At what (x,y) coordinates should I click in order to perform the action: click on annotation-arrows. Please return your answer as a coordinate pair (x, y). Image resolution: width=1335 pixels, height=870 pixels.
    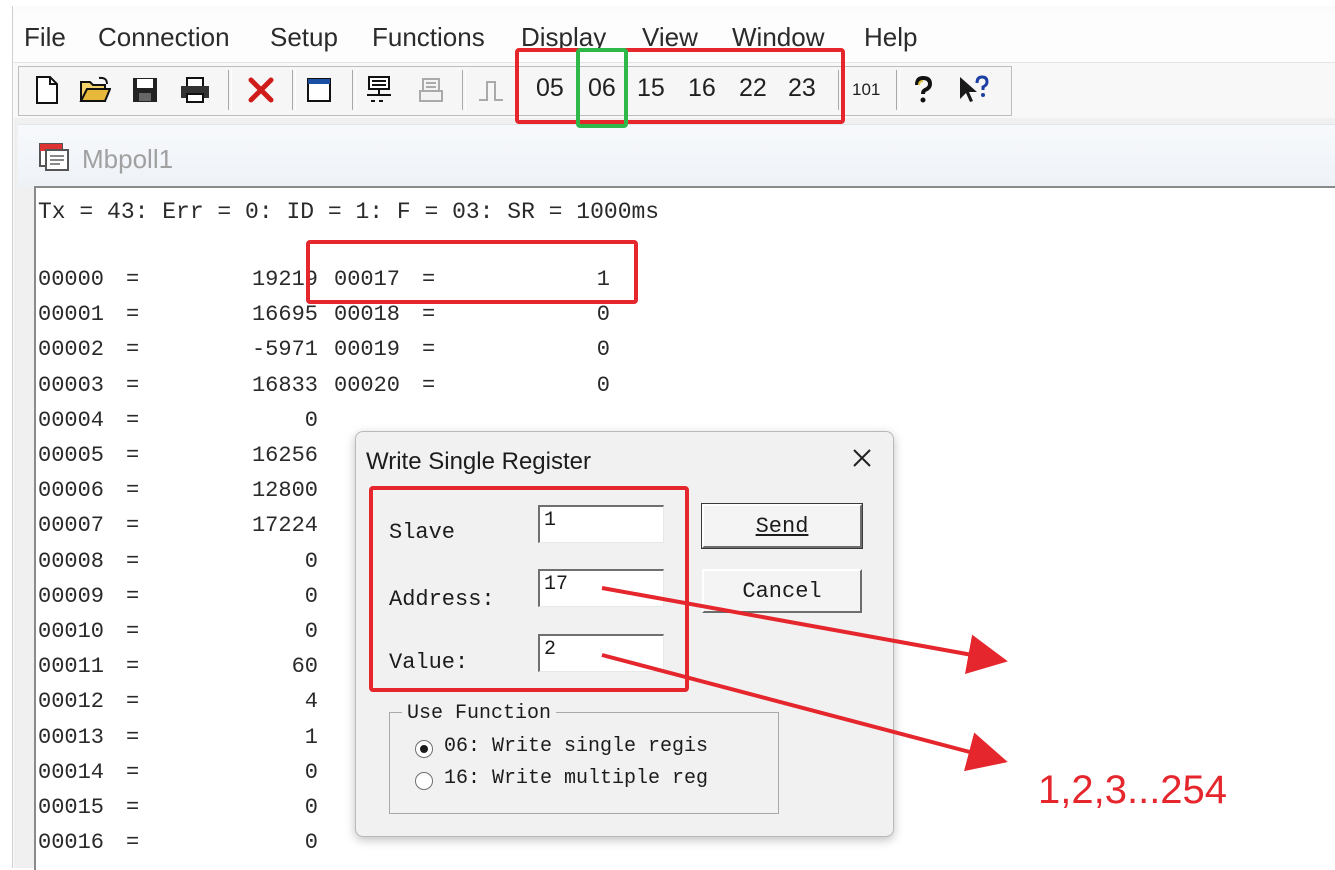
    Looking at the image, I should click on (804, 679).